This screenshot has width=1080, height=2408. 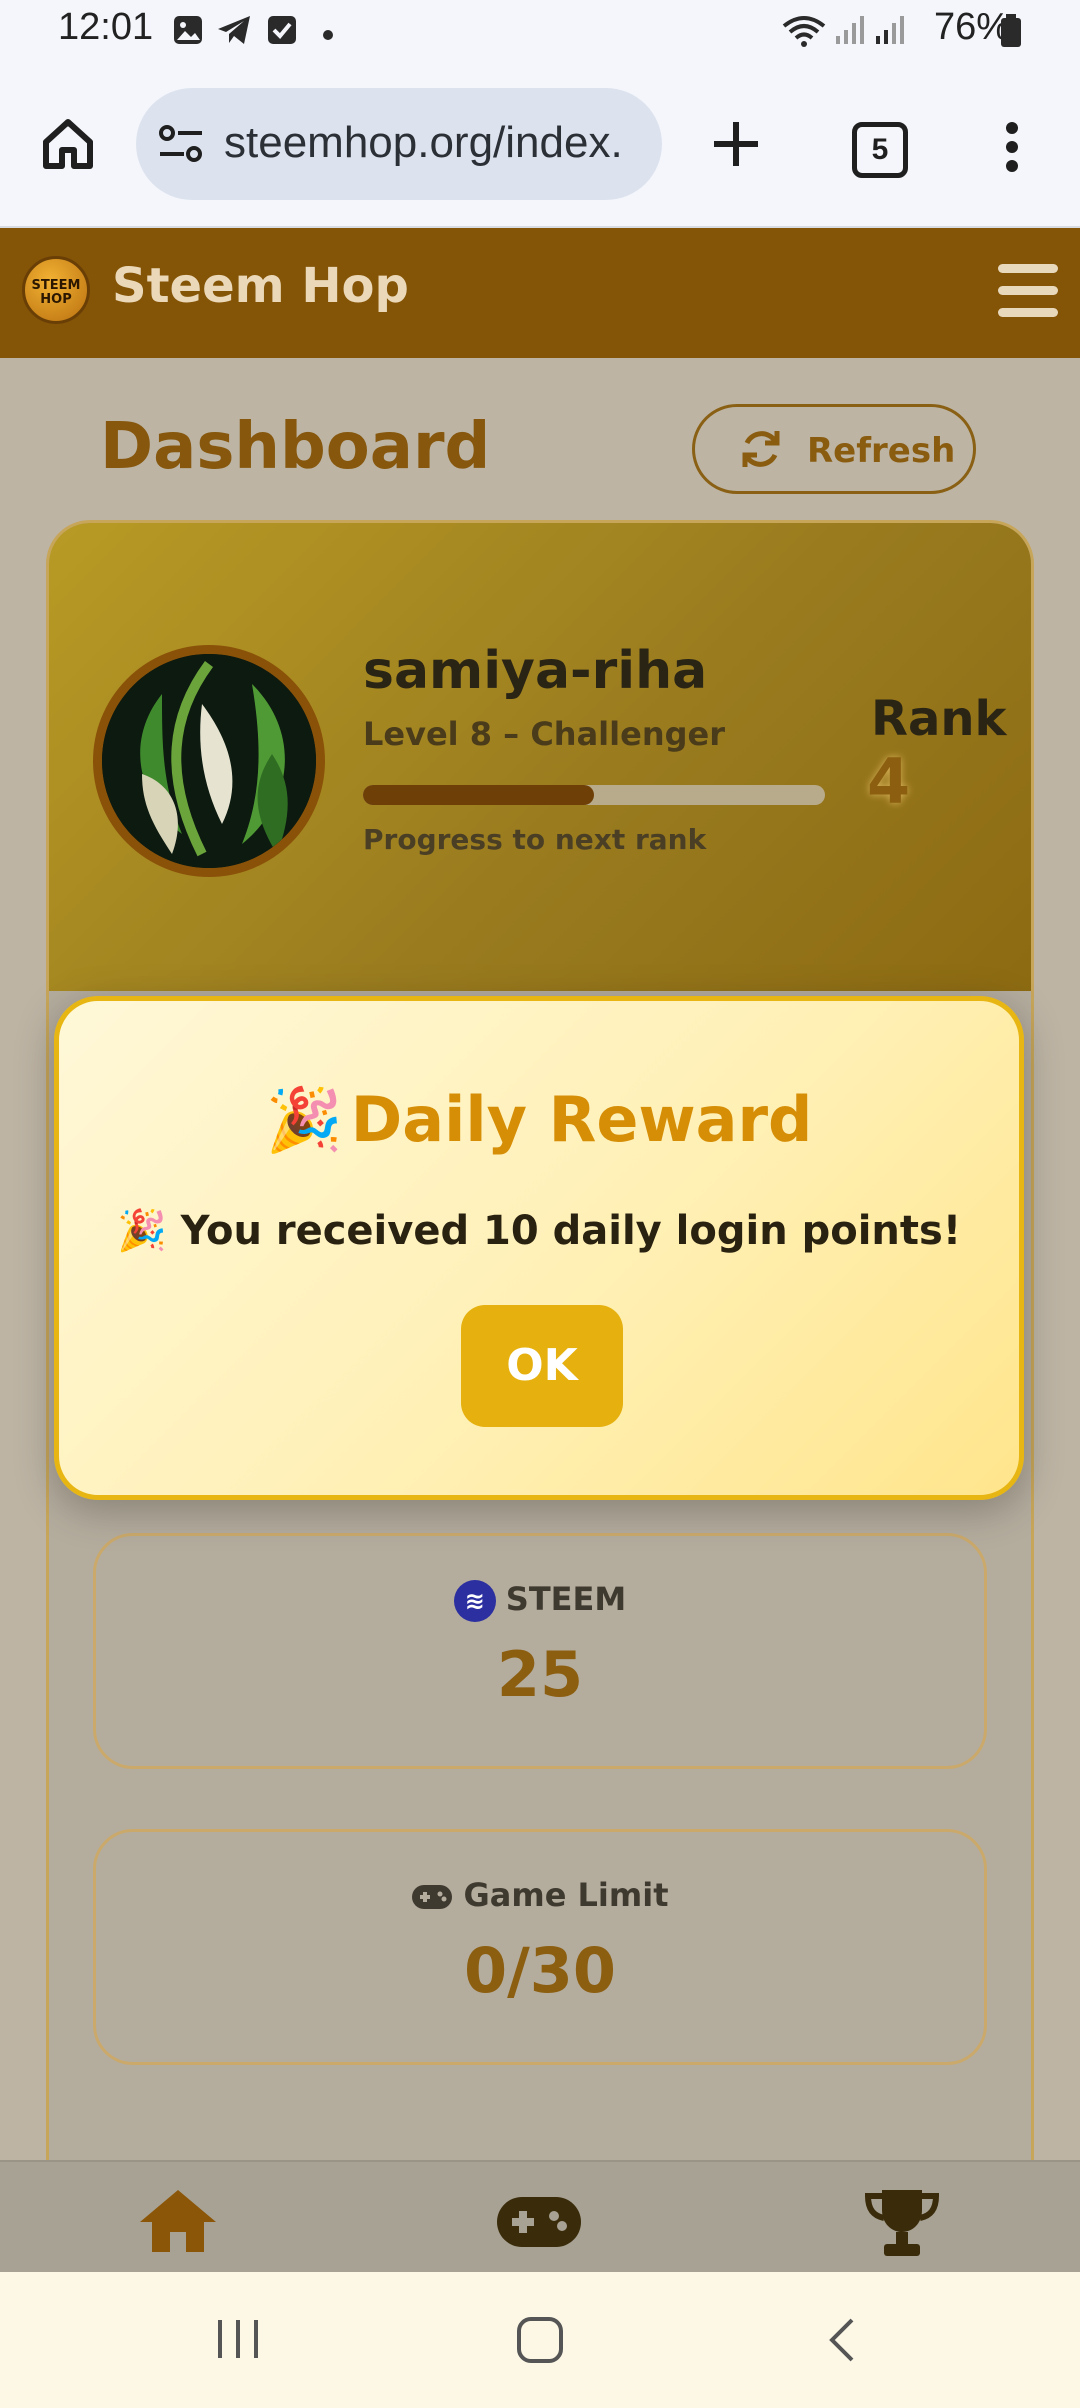 I want to click on site-header: STEEM HOP Steem Hop, so click(x=540, y=293).